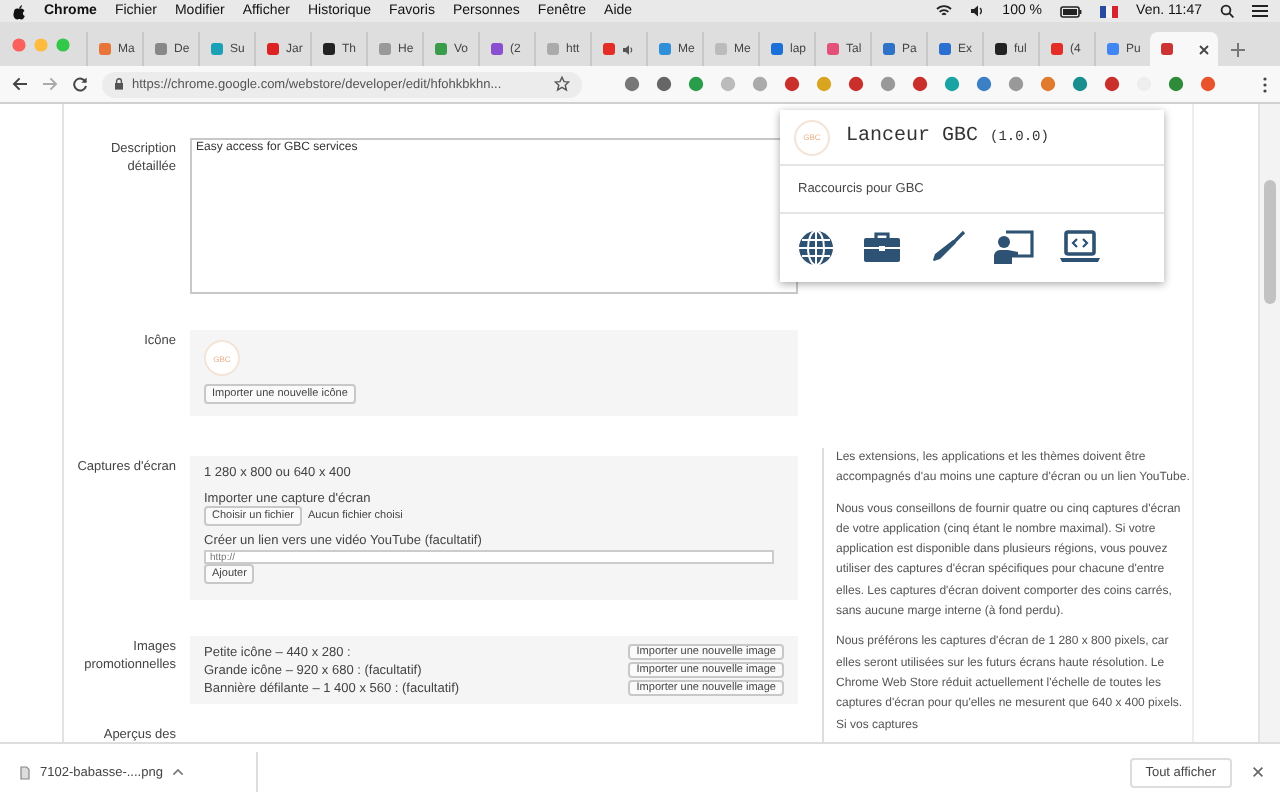 Image resolution: width=1280 pixels, height=800 pixels. Describe the element at coordinates (20, 84) in the screenshot. I see `back-arrow-icon` at that location.